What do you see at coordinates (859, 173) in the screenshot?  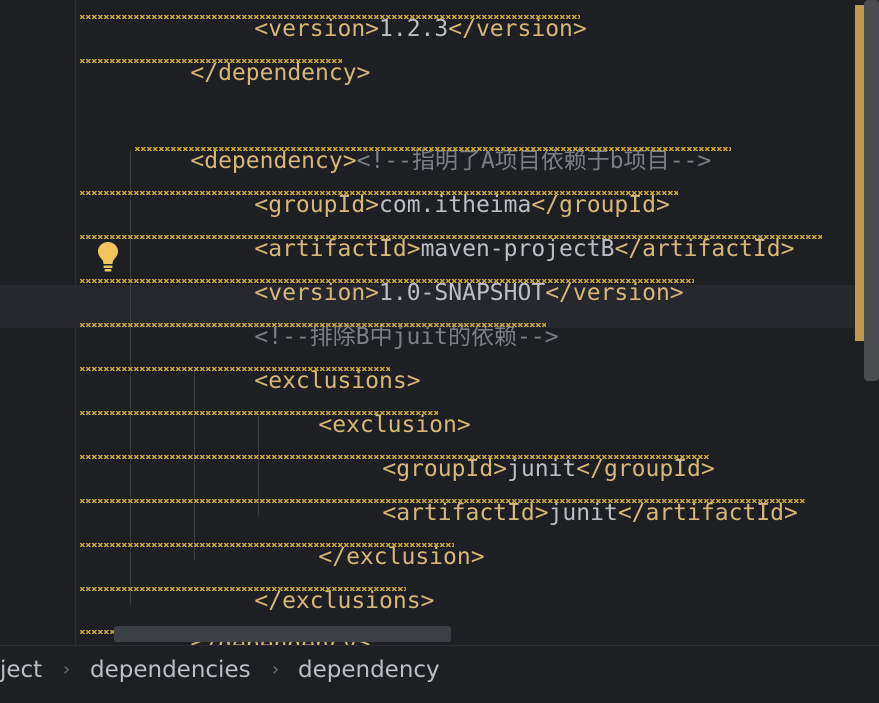 I see `warning-stripe` at bounding box center [859, 173].